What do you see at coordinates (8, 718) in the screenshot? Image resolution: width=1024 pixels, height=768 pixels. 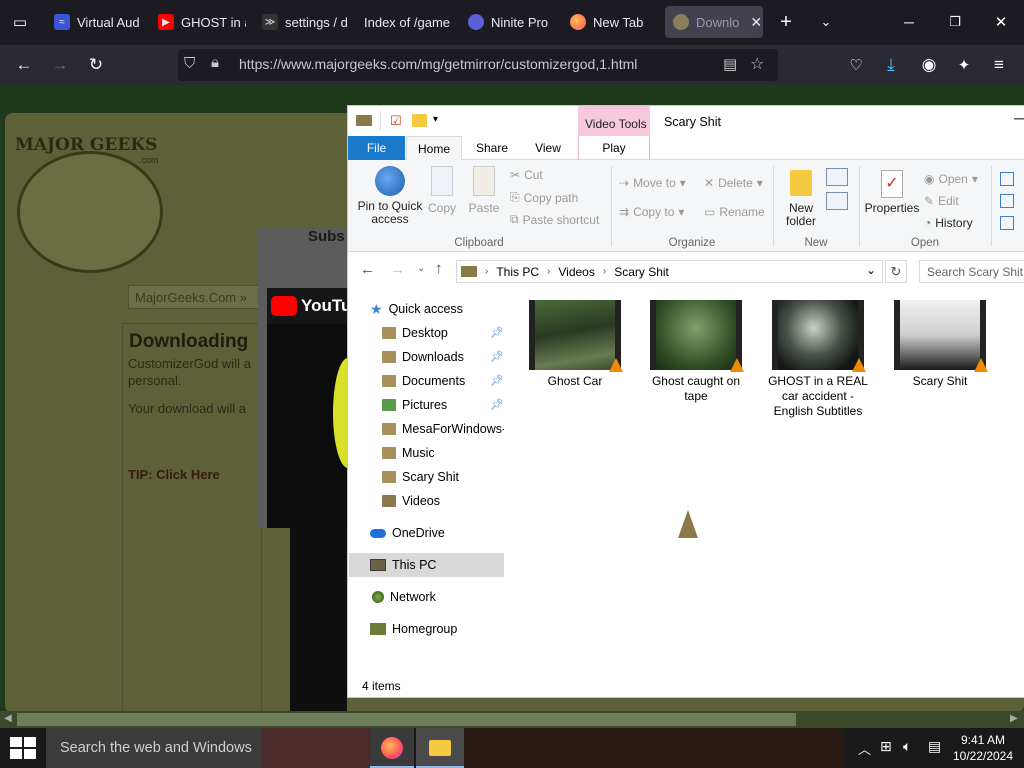 I see `scroll-left-icon: ◀` at bounding box center [8, 718].